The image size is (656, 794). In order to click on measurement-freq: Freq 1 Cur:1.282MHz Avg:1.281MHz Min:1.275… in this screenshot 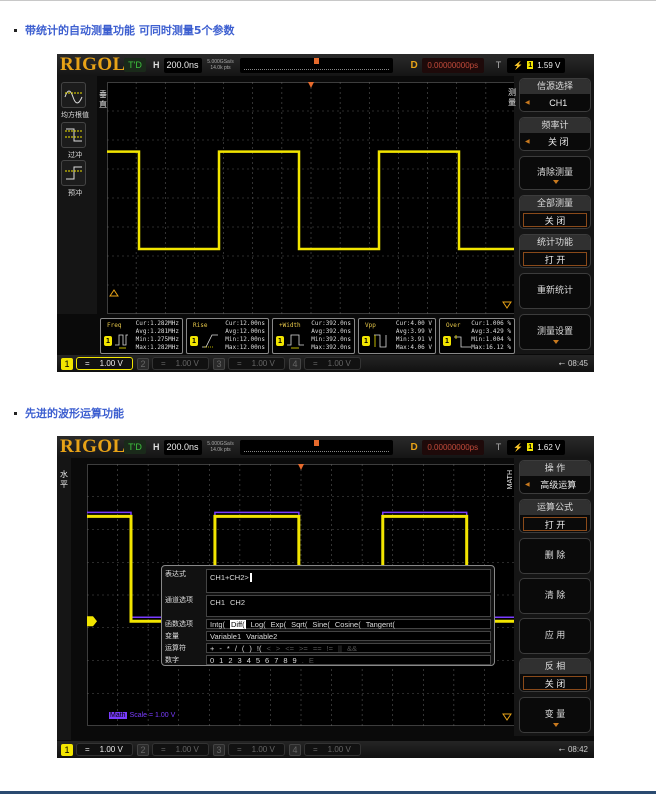, I will do `click(141, 336)`.